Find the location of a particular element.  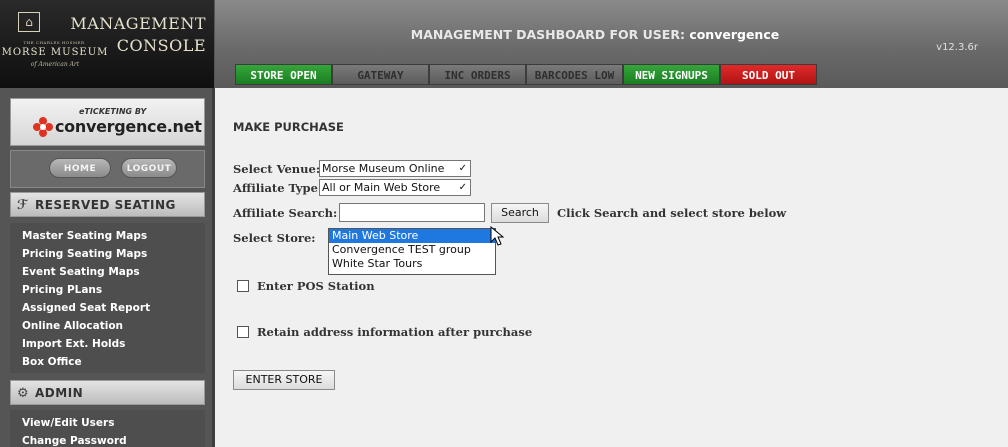

venue-label: Select Venue: is located at coordinates (277, 169).